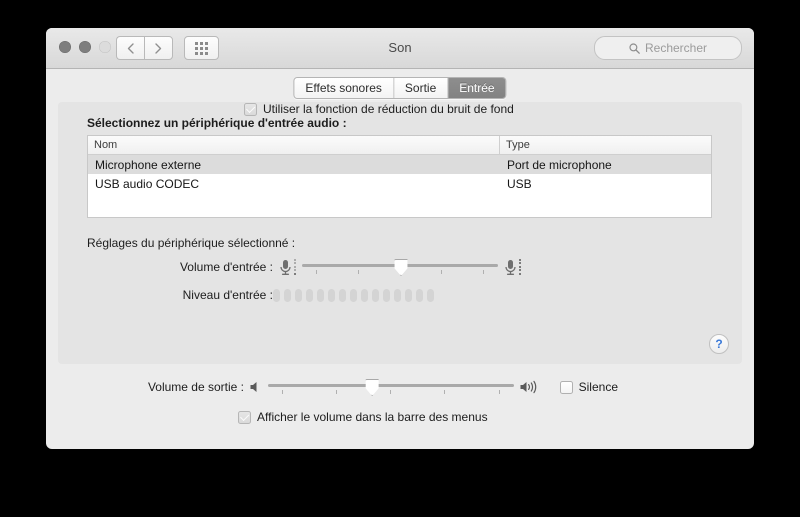  What do you see at coordinates (598, 387) in the screenshot?
I see `mute-label: Silence` at bounding box center [598, 387].